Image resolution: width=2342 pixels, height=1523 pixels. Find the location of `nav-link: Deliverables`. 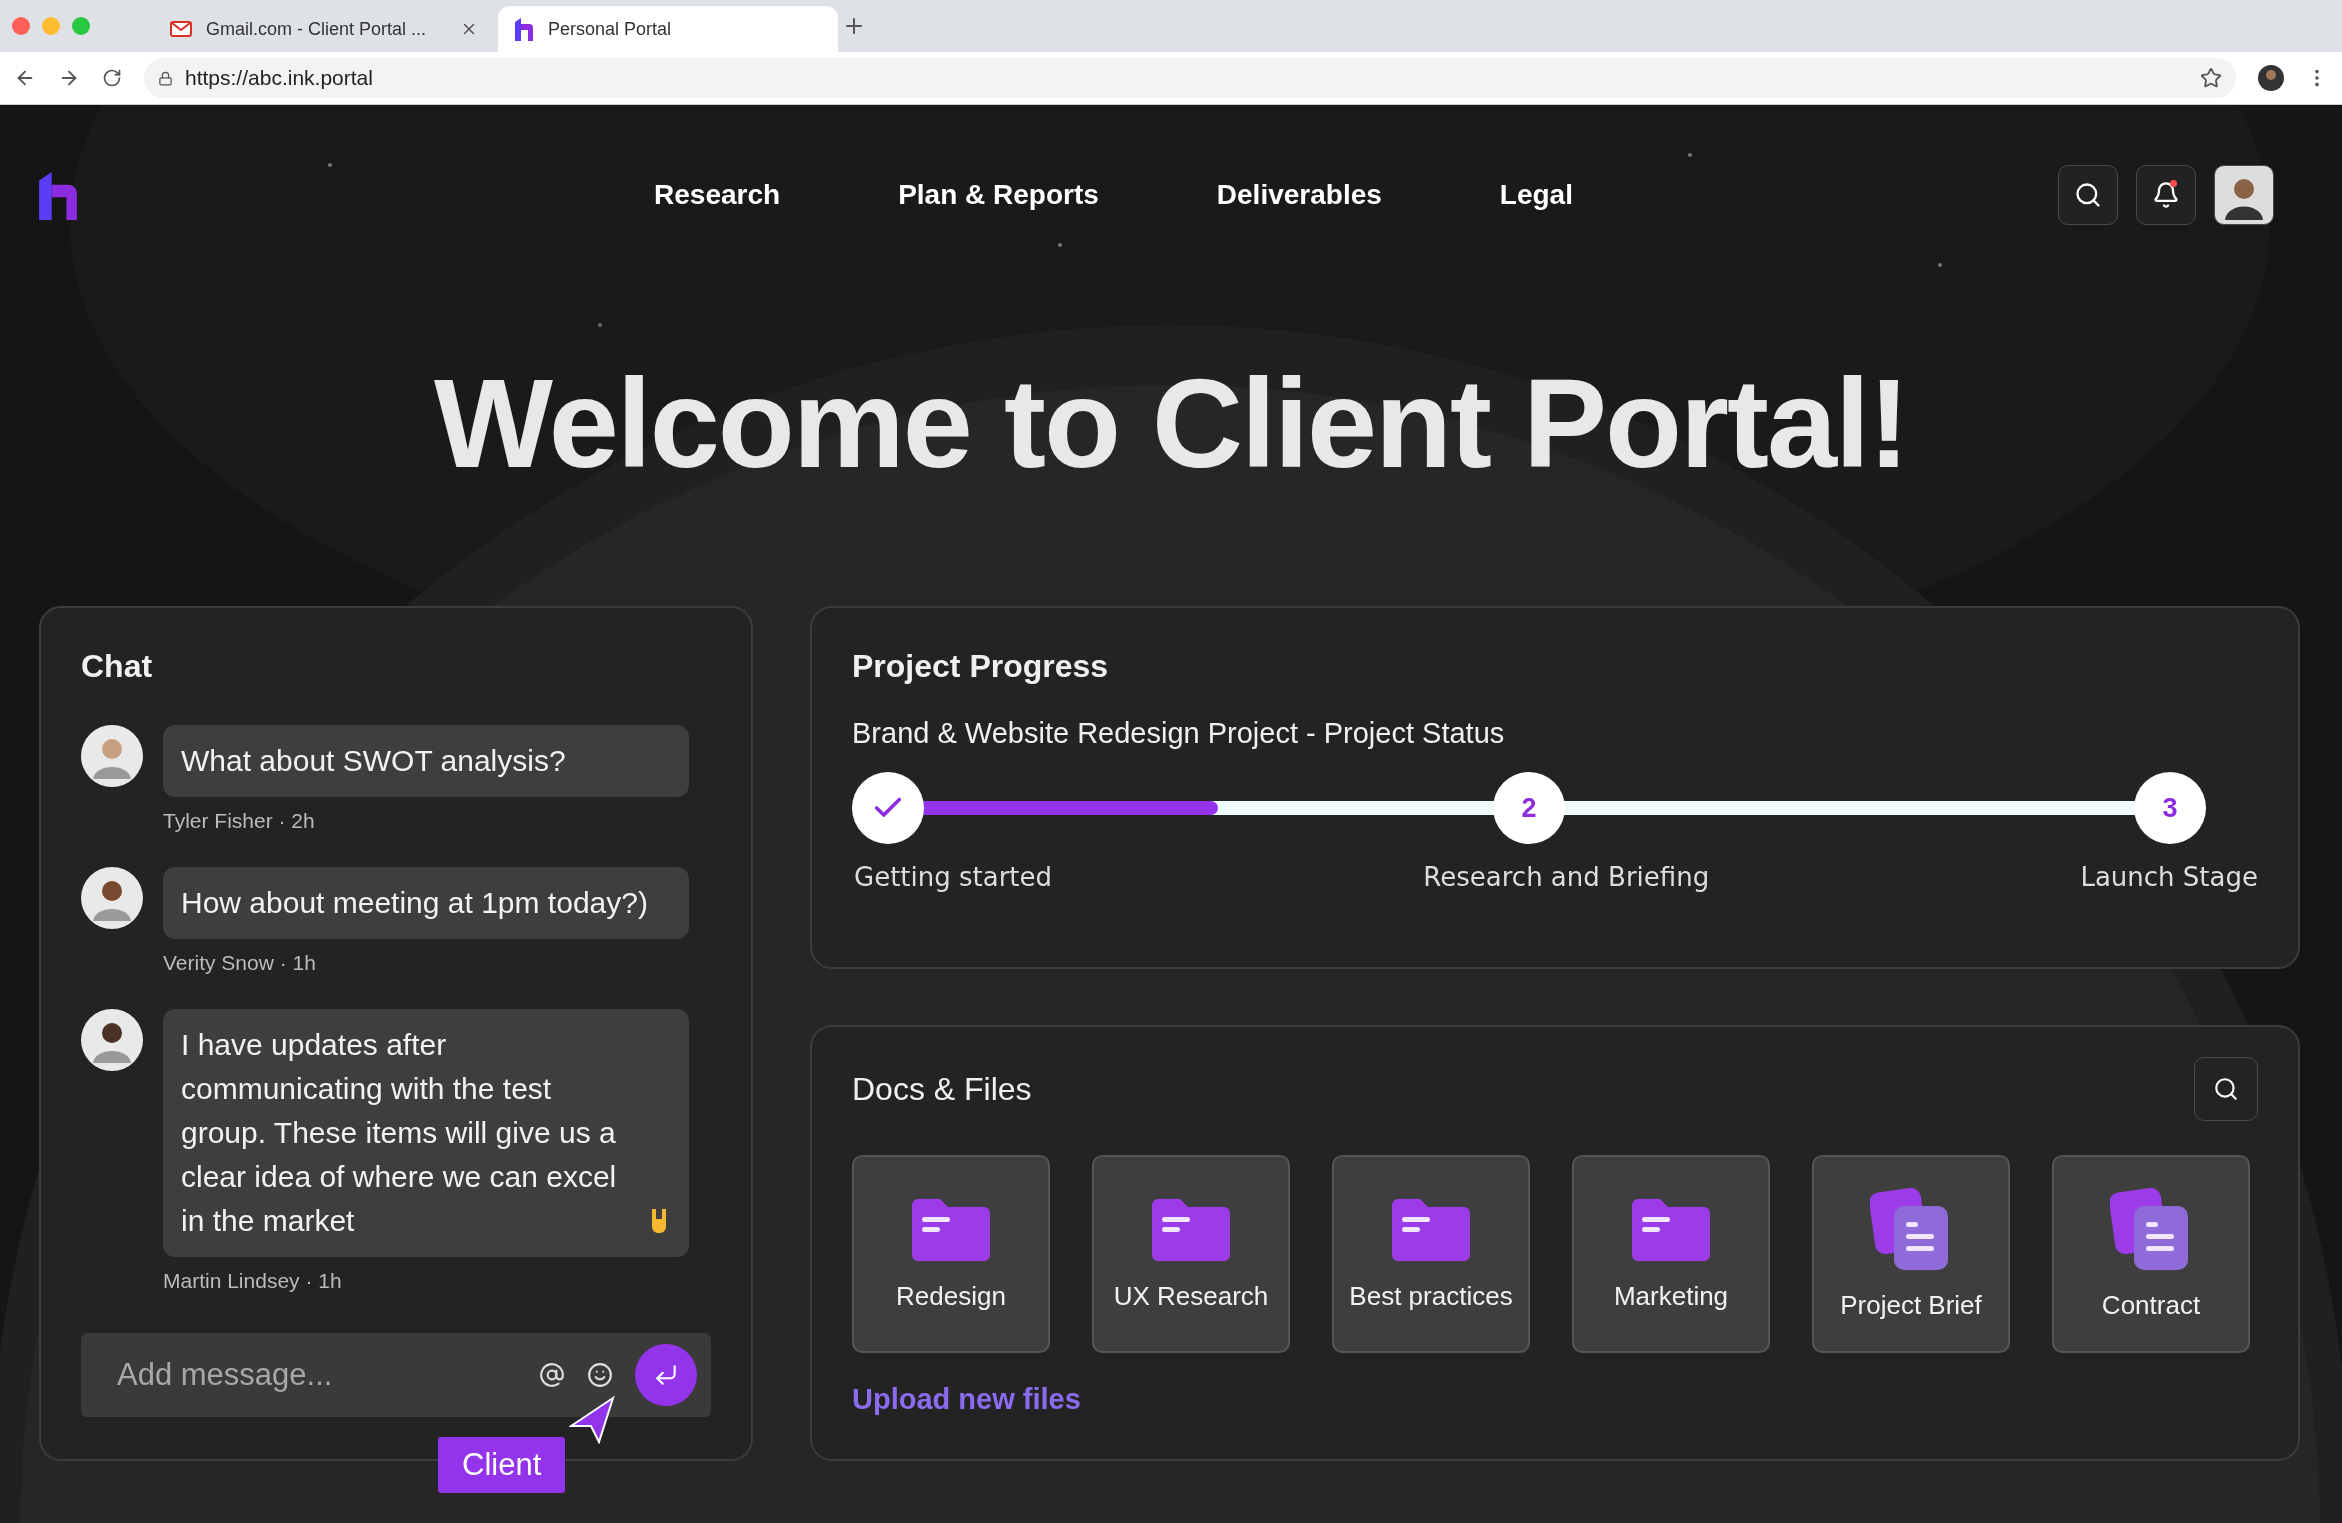

nav-link: Deliverables is located at coordinates (1299, 195).